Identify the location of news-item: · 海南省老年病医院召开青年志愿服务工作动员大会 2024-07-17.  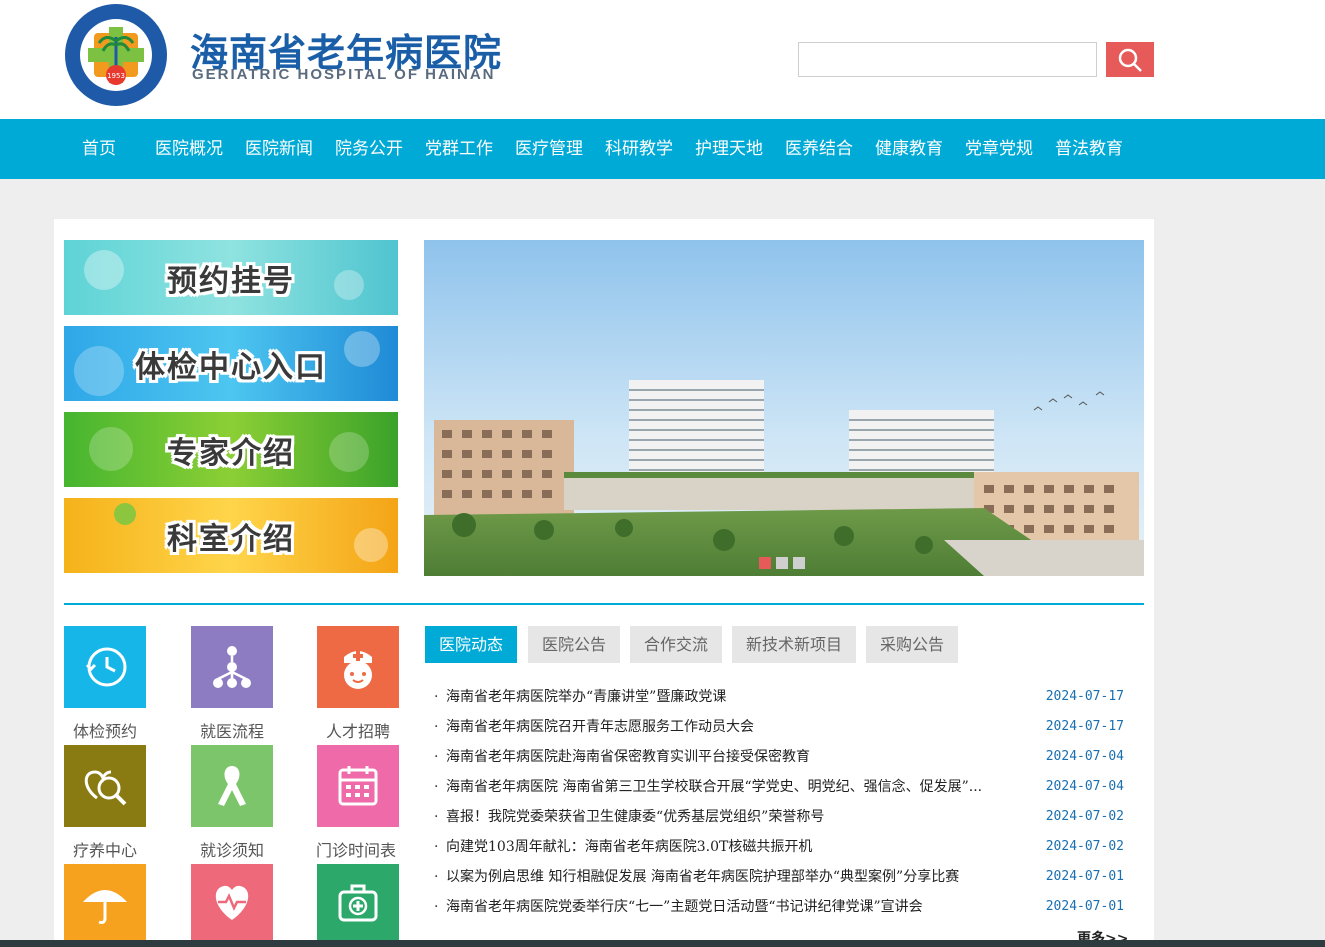
(784, 727).